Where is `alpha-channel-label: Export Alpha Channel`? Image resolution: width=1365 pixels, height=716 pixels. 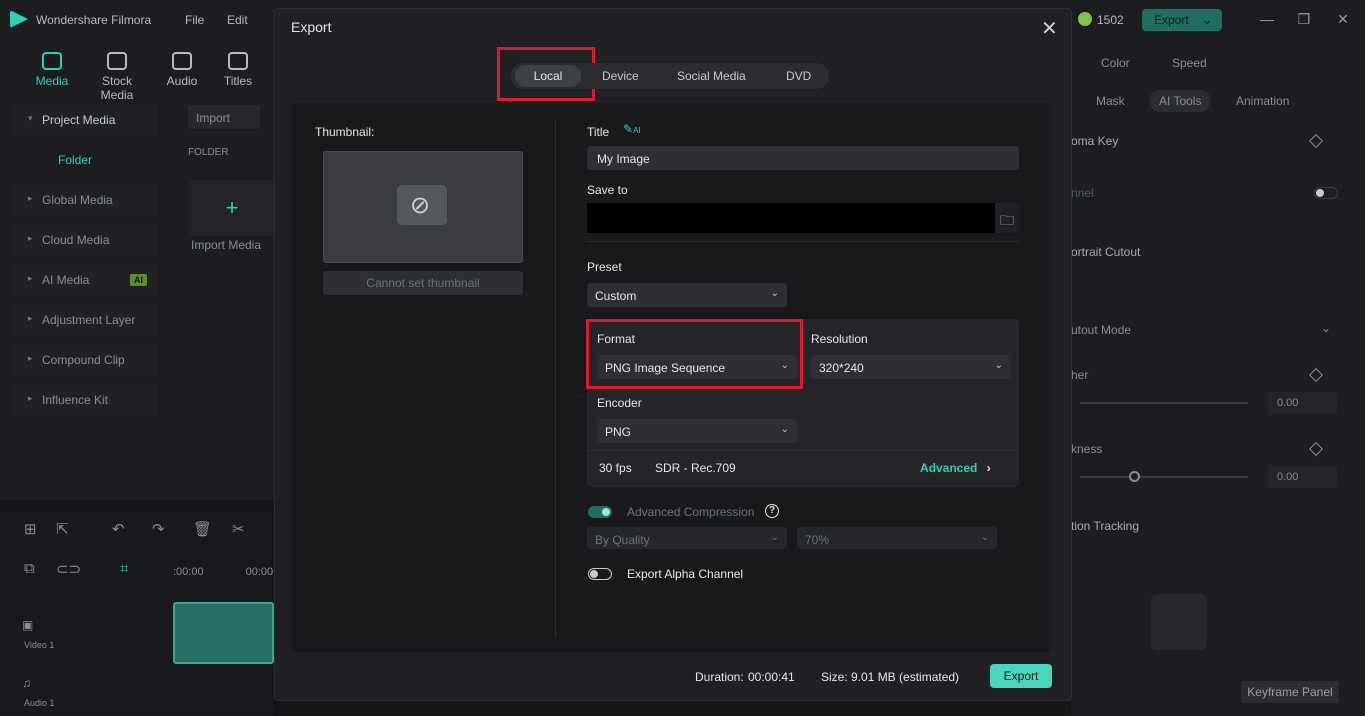 alpha-channel-label: Export Alpha Channel is located at coordinates (685, 574).